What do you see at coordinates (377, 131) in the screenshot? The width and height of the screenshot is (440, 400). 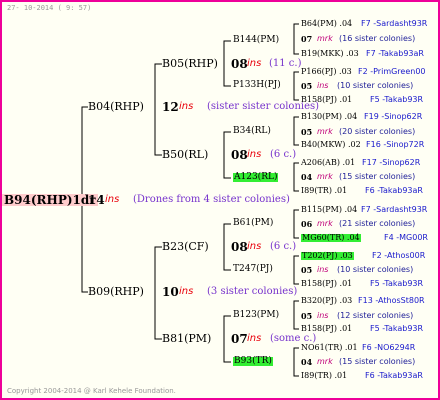 I see `sister-note: (20 sister colonies)` at bounding box center [377, 131].